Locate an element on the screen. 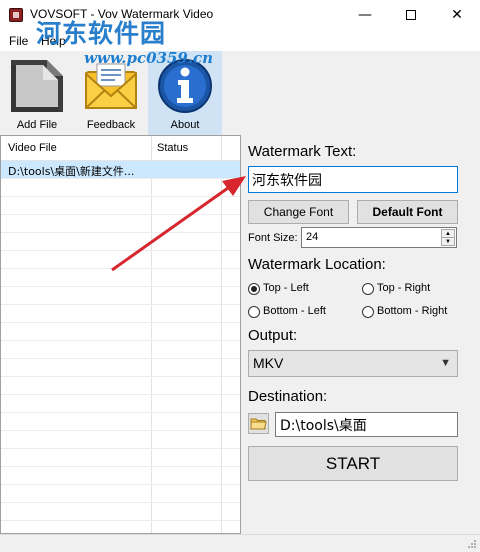 This screenshot has width=480, height=552. browse-folder-button is located at coordinates (258, 423).